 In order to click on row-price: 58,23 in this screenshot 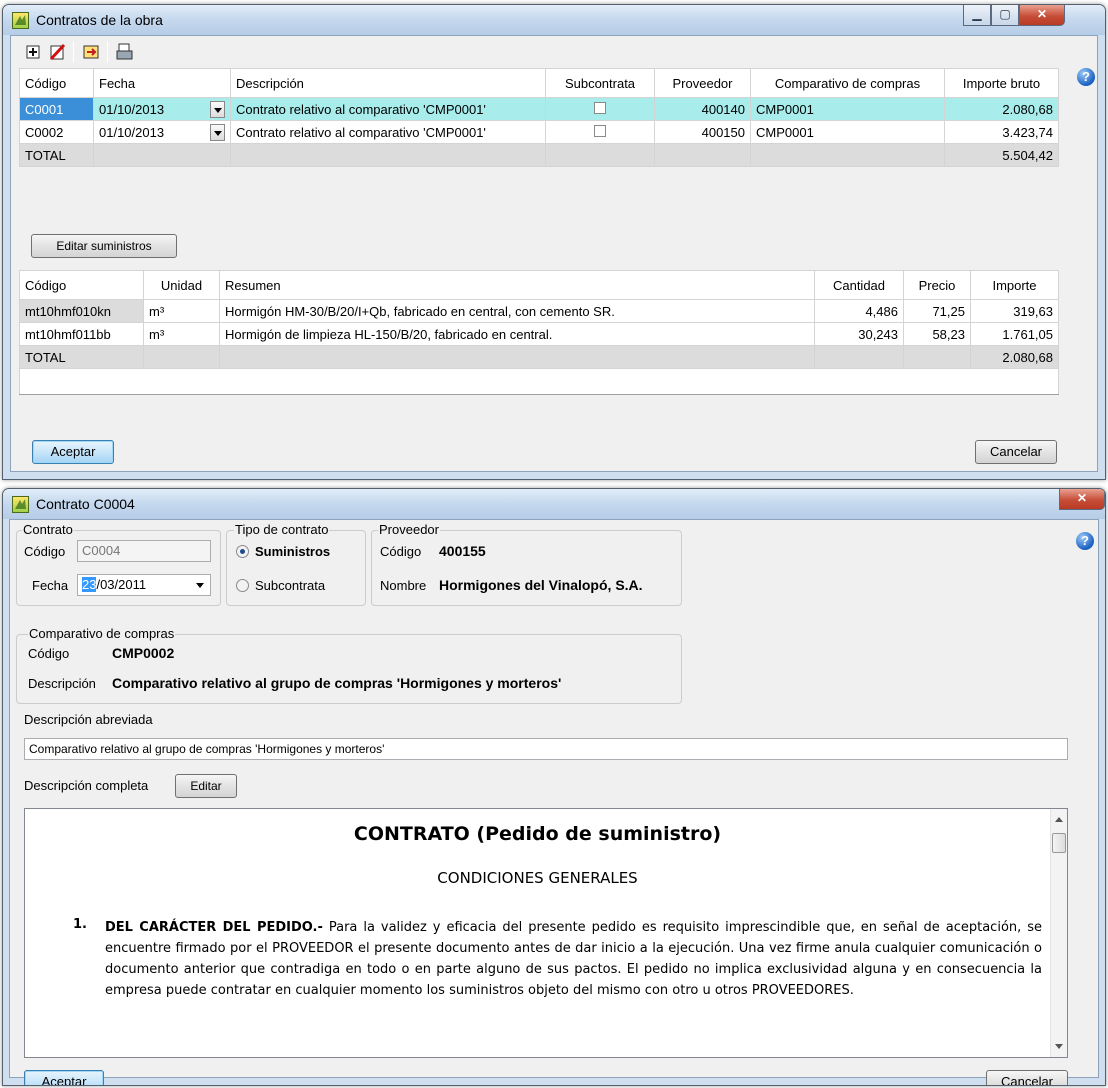, I will do `click(937, 334)`.